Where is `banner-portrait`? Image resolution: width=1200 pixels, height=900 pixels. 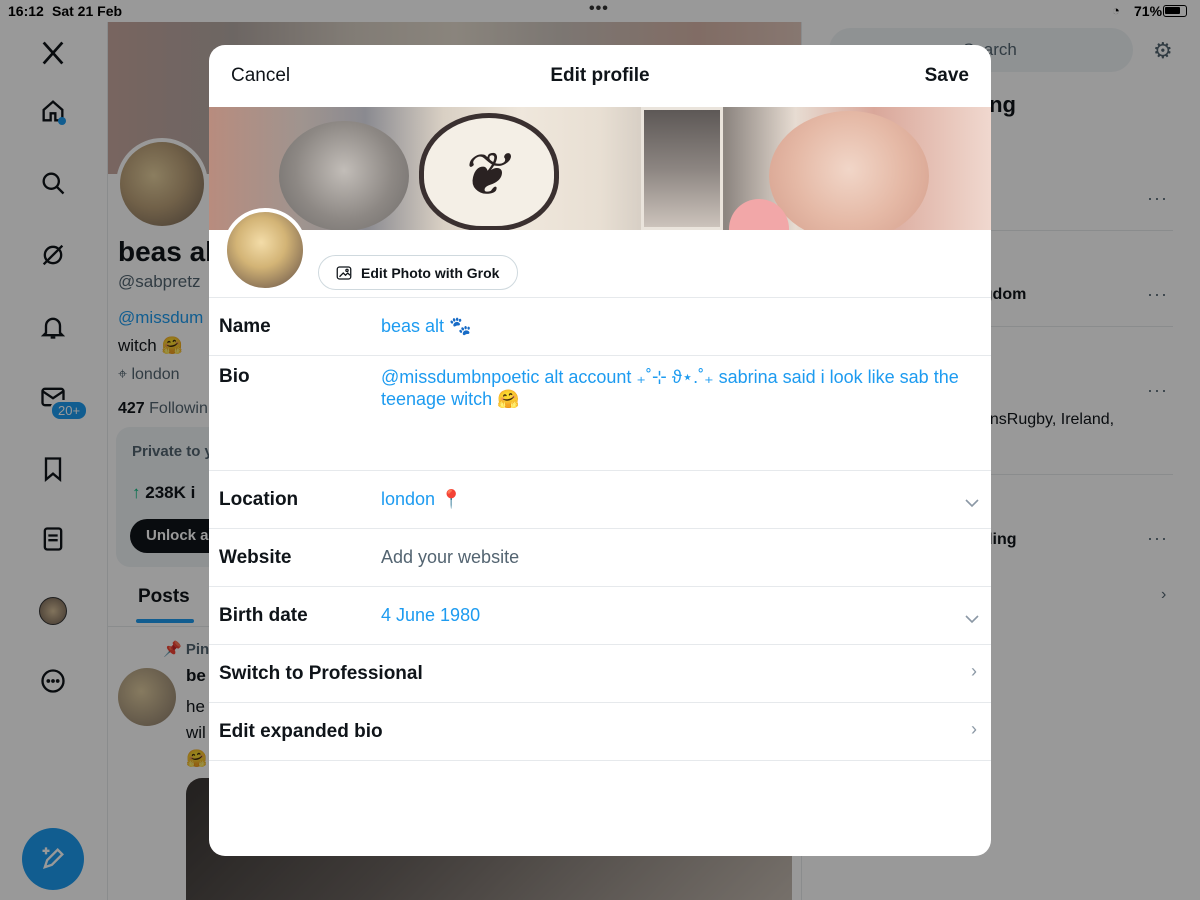 banner-portrait is located at coordinates (849, 170).